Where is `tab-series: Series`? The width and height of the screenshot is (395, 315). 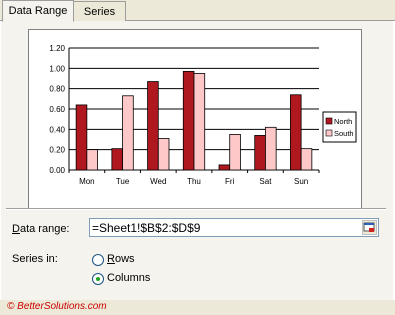
tab-series: Series is located at coordinates (99, 11).